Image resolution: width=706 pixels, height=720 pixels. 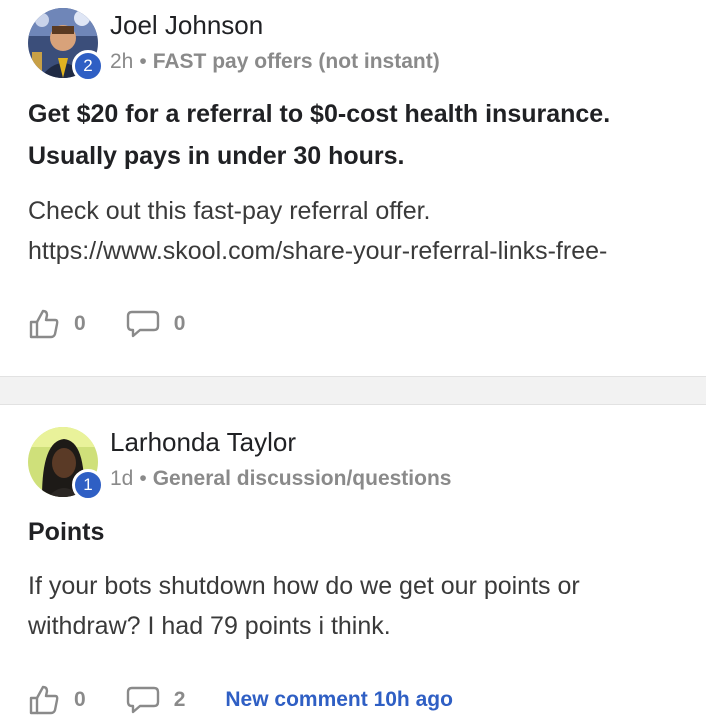 I want to click on new-comment-link: New comment 10h ago, so click(x=339, y=700).